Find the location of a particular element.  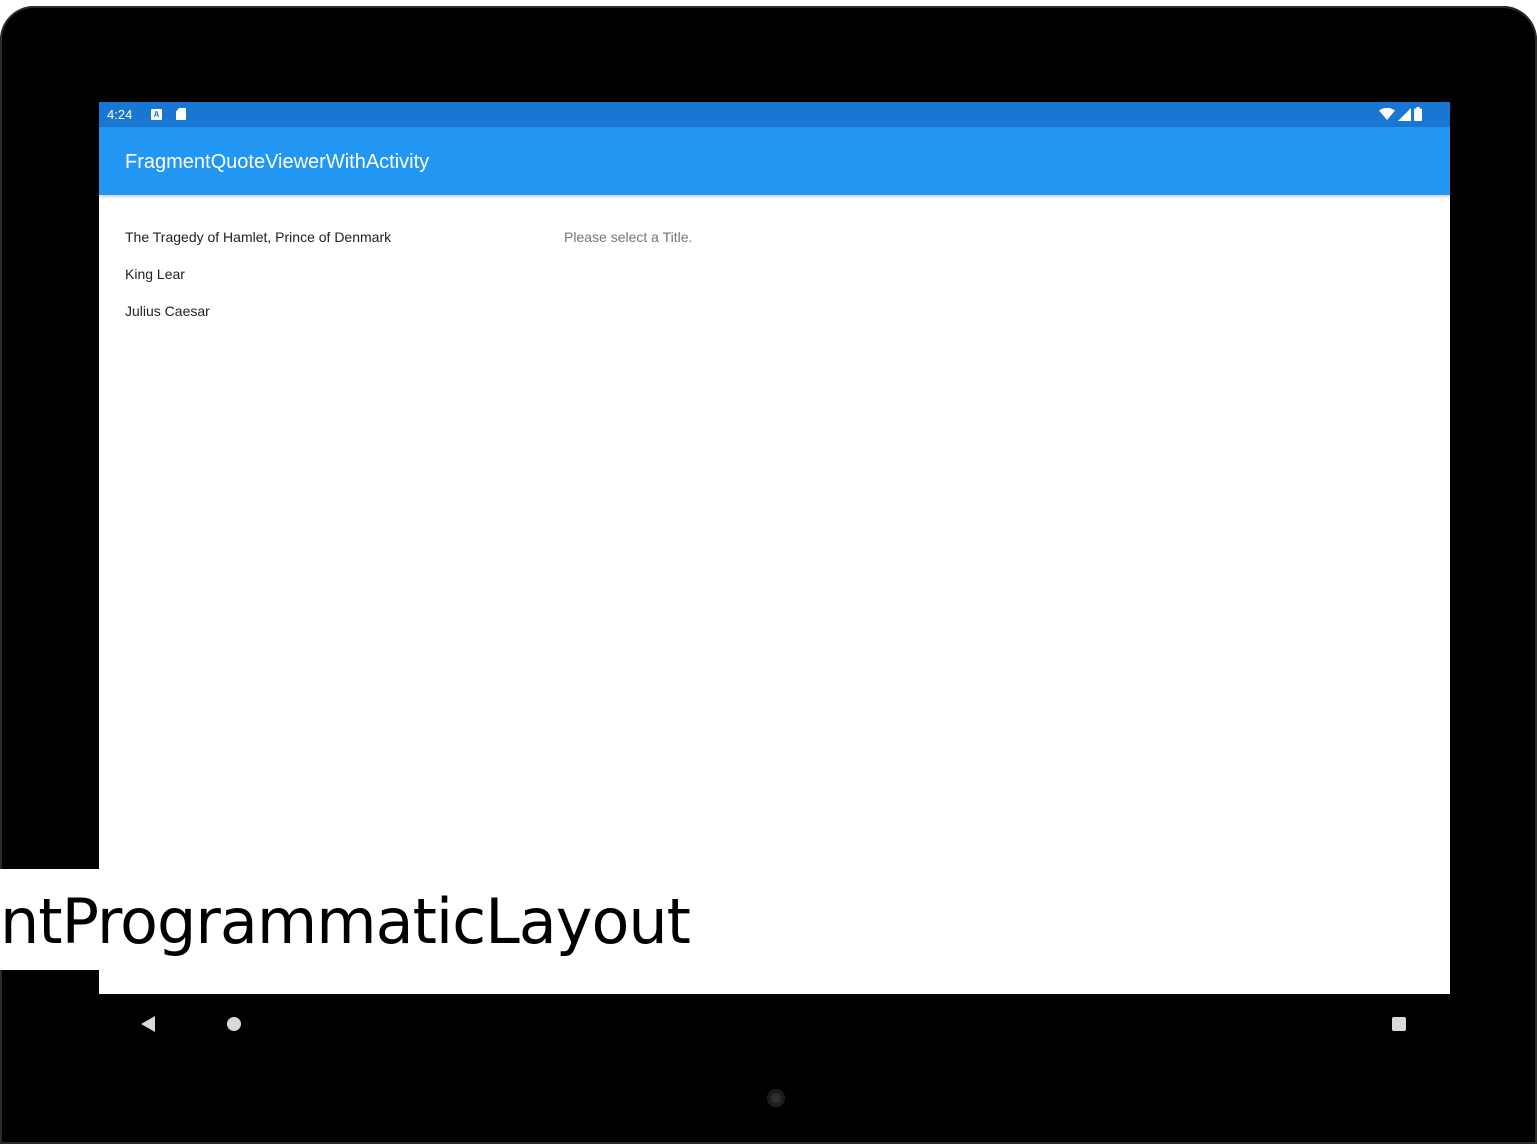

status-icons-group is located at coordinates (1400, 114).